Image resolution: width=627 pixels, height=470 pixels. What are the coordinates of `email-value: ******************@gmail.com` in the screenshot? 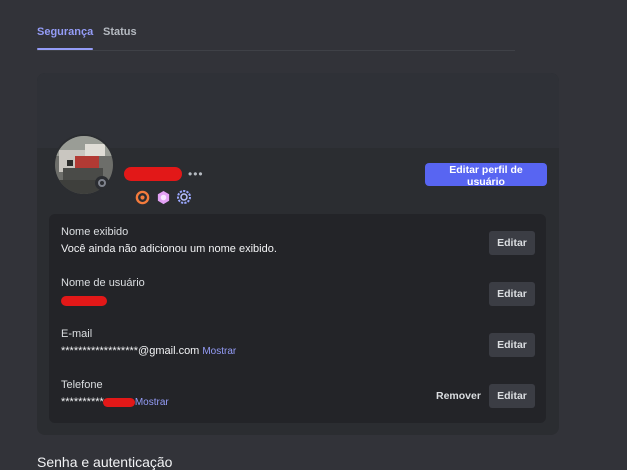 It's located at (130, 351).